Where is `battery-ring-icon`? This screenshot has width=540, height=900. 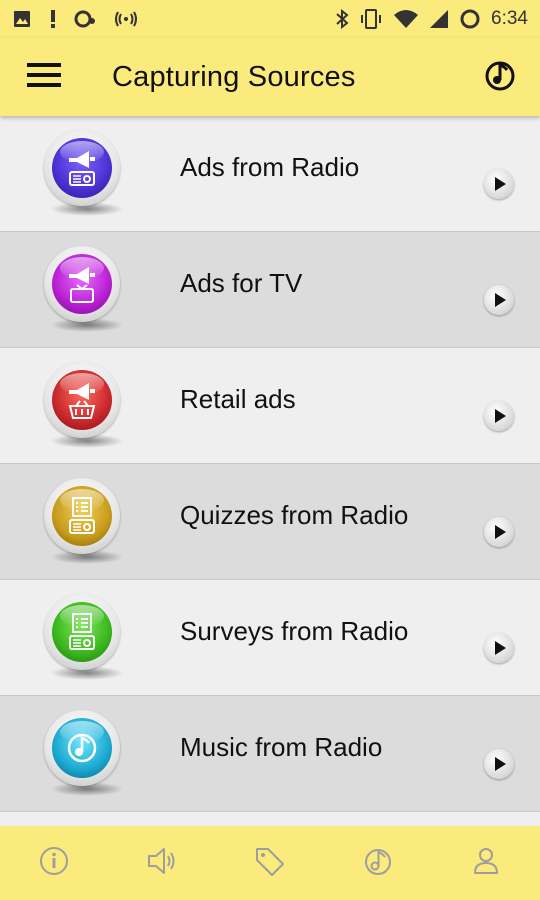
battery-ring-icon is located at coordinates (470, 19).